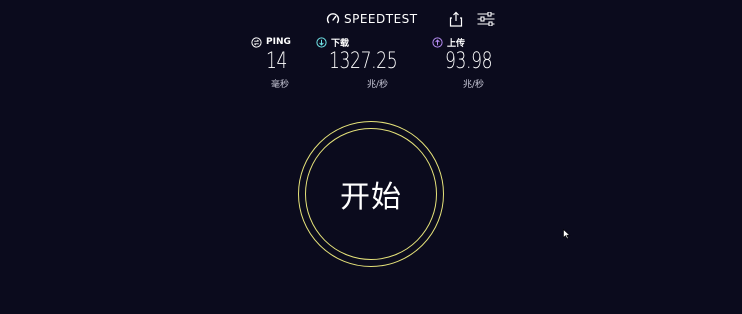 The width and height of the screenshot is (742, 314). Describe the element at coordinates (437, 42) in the screenshot. I see `upload-arrow-icon` at that location.